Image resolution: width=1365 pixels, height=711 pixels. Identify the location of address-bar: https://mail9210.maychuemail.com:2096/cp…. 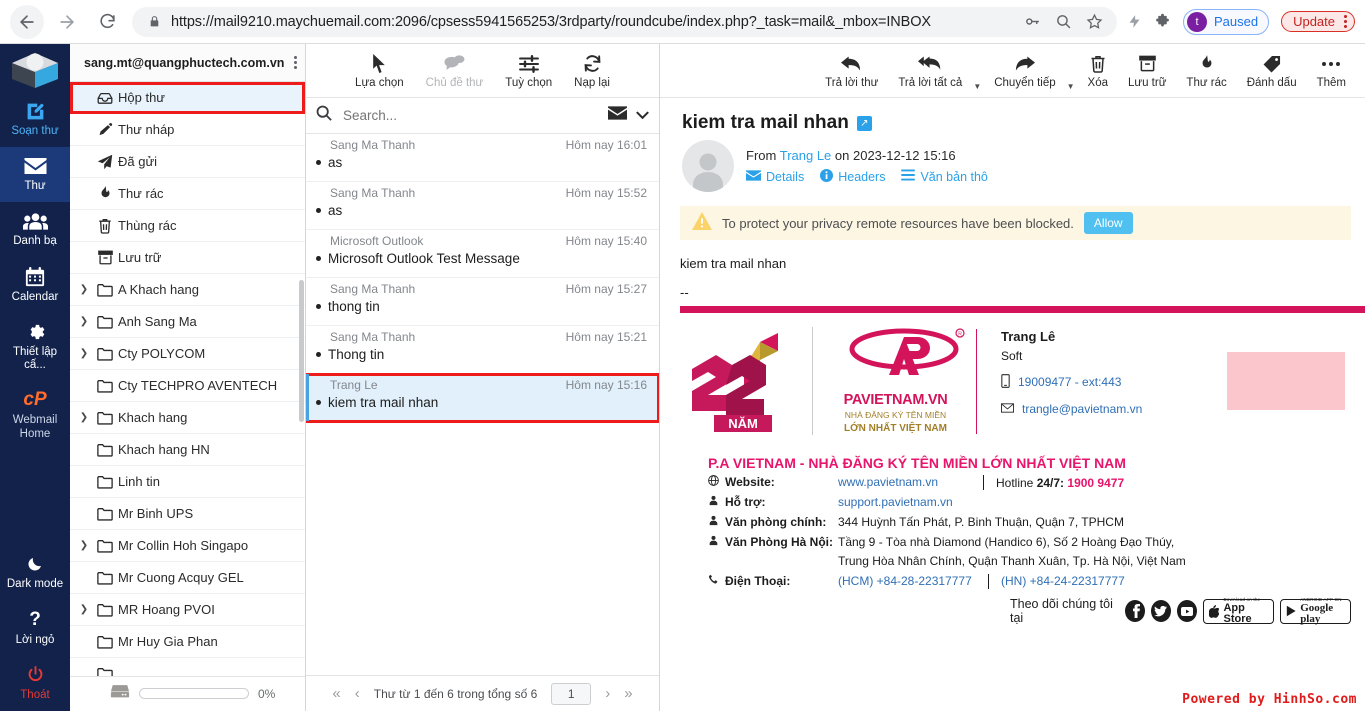
(624, 21).